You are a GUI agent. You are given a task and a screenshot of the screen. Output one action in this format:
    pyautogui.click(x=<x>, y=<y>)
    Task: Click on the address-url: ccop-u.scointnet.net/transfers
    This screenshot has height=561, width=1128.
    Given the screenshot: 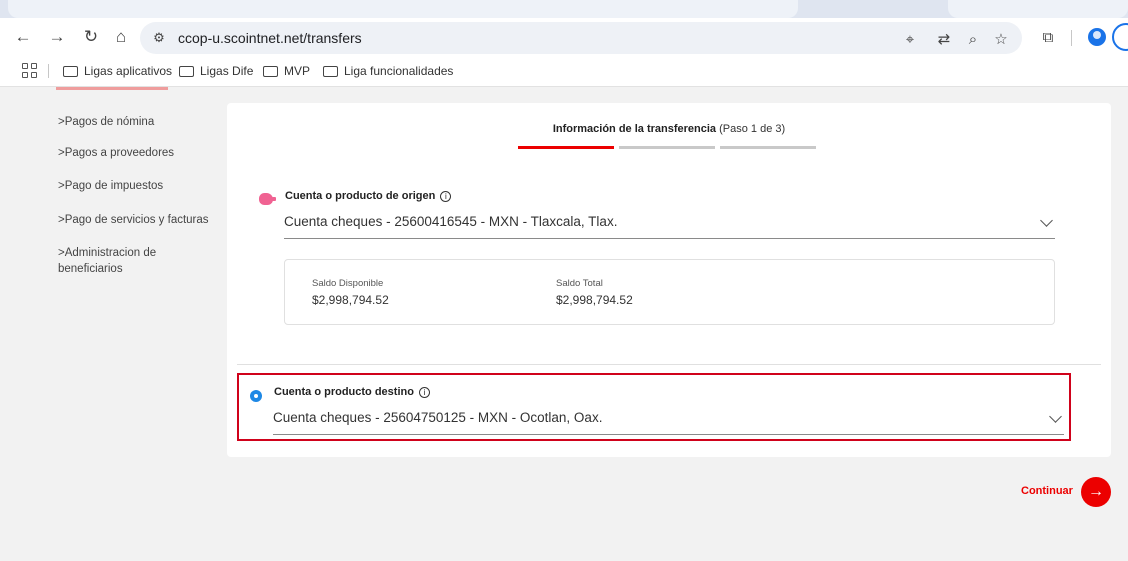 What is the action you would take?
    pyautogui.click(x=270, y=38)
    